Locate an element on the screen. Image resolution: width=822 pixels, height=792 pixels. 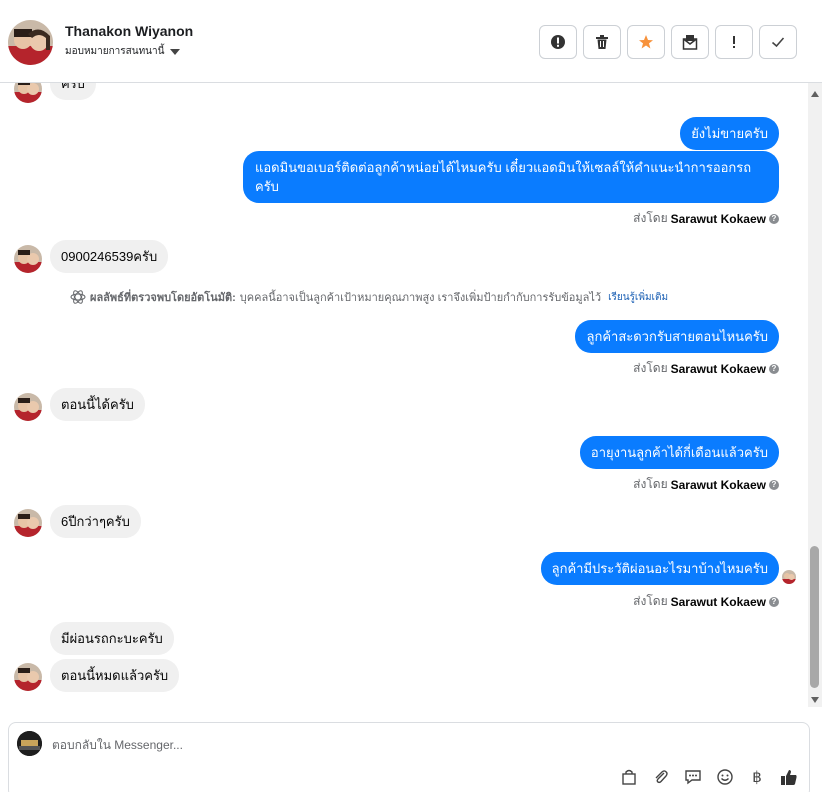
delete-button is located at coordinates (602, 42).